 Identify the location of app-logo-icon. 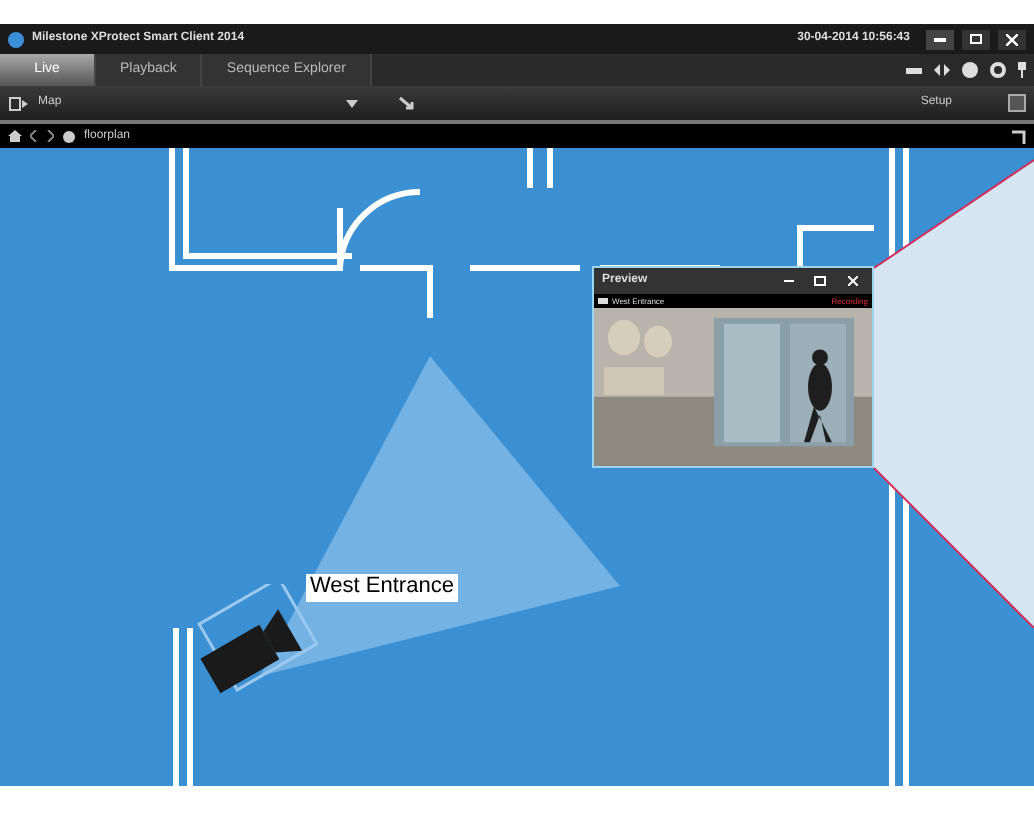
(16, 39).